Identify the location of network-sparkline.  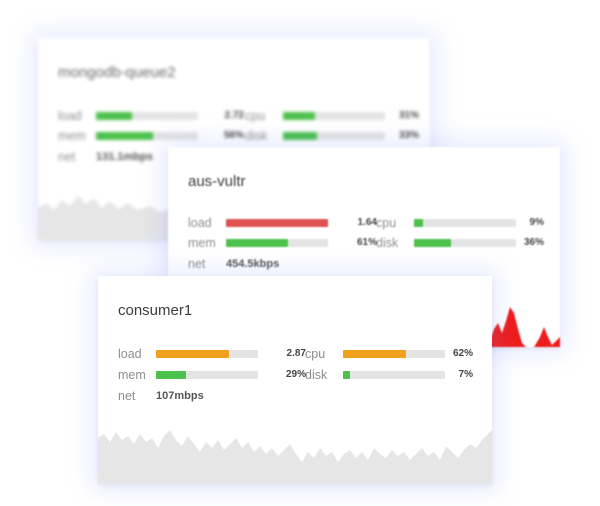
(295, 457).